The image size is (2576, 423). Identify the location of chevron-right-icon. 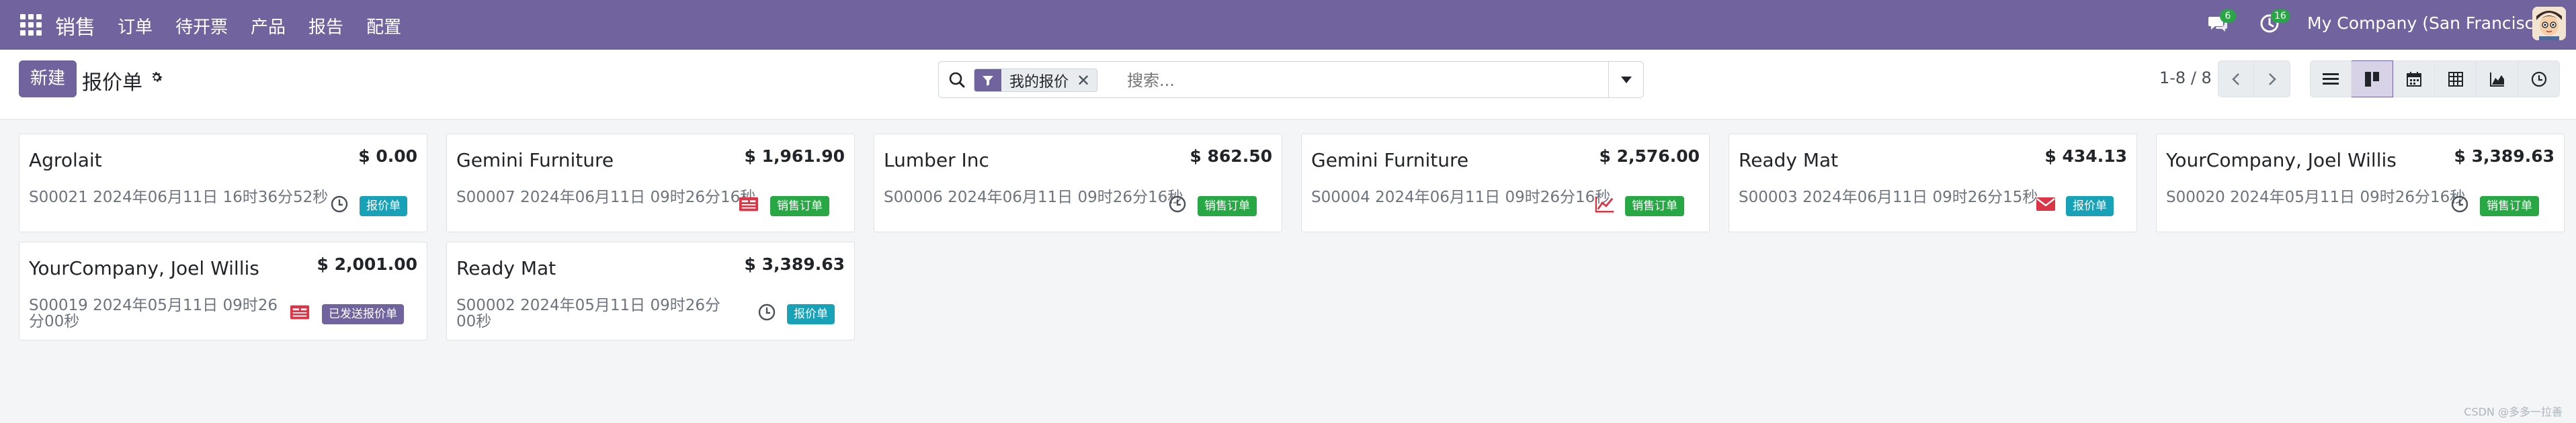
(2272, 79).